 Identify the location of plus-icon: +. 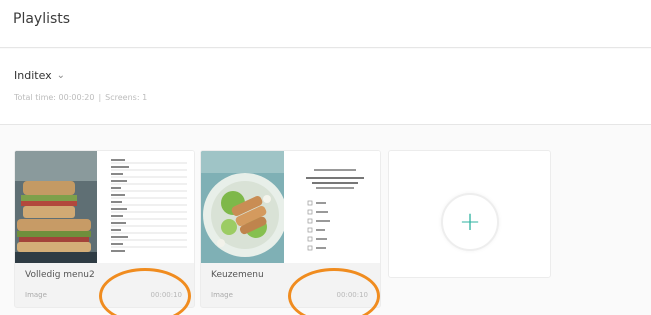
(470, 222).